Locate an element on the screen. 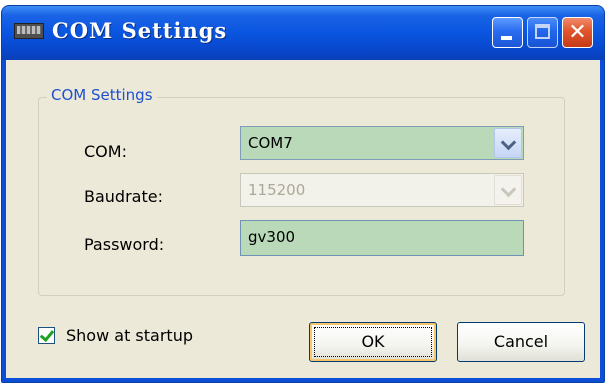 The height and width of the screenshot is (385, 607). maximize-icon is located at coordinates (542, 31).